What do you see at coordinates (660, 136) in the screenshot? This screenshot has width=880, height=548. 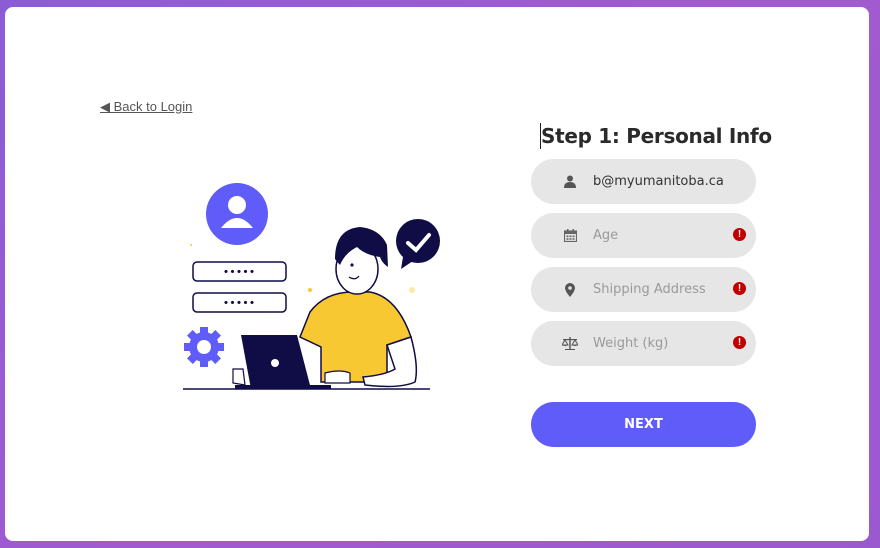 I see `page-title: Step 1: Personal Info` at bounding box center [660, 136].